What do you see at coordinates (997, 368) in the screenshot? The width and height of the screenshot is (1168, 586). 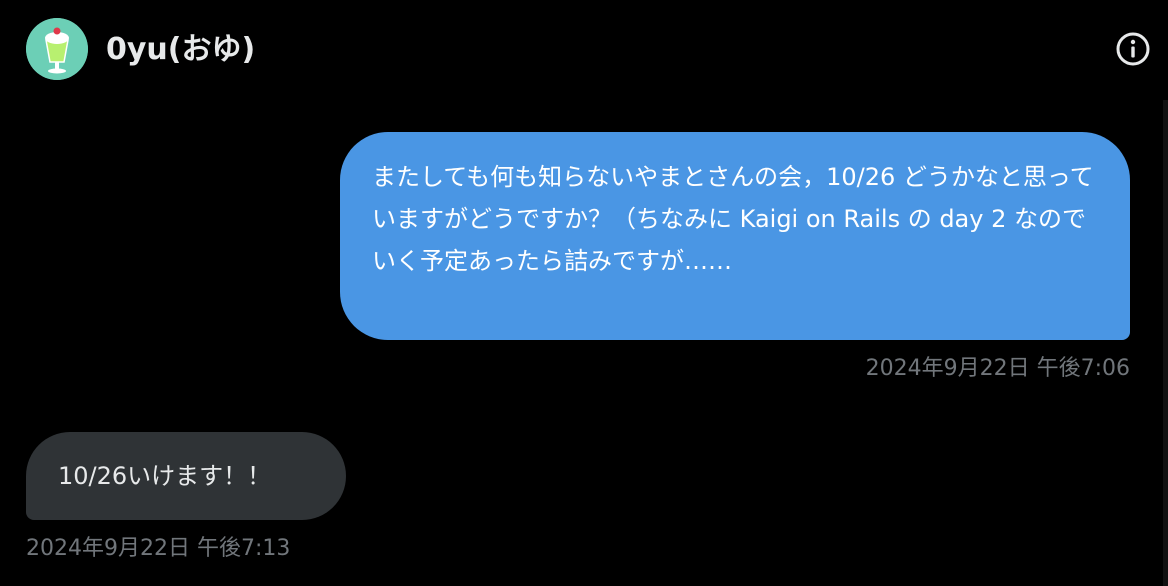 I see `message-timestamp: 2024年9月22日 午後7:06` at bounding box center [997, 368].